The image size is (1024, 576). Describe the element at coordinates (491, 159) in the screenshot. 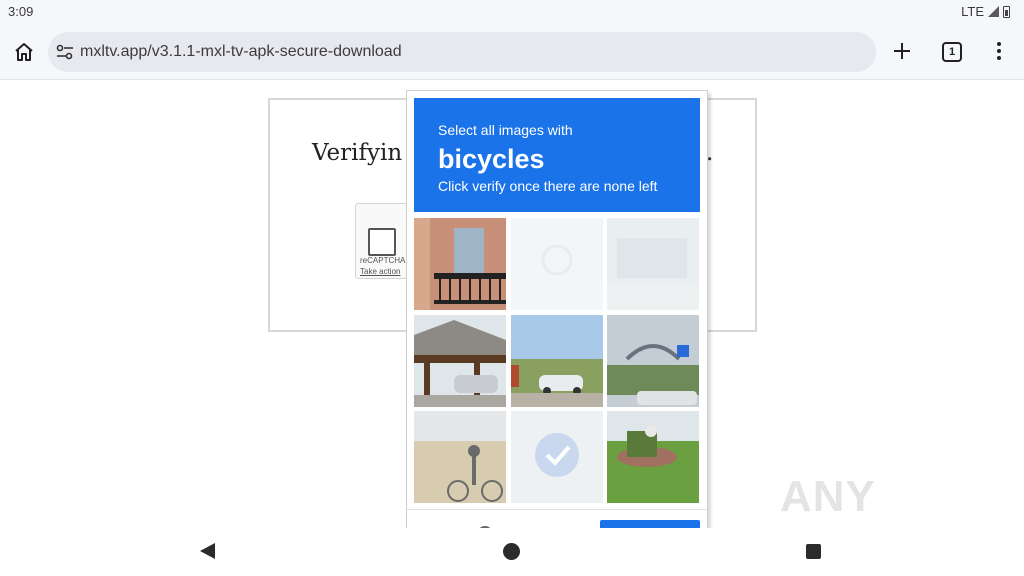

I see `challenge-keyword: bicycles` at that location.